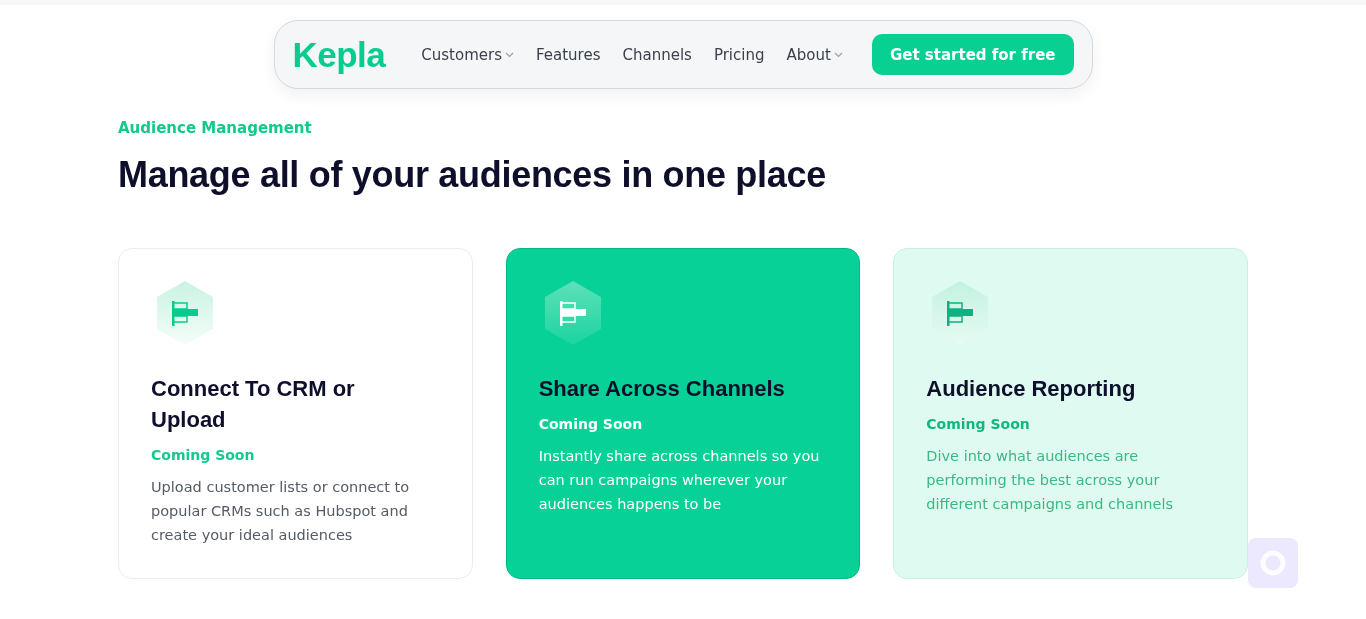  I want to click on card-description: Dive into what audiences are performing the best across your different campaigns and channels, so click(1050, 480).